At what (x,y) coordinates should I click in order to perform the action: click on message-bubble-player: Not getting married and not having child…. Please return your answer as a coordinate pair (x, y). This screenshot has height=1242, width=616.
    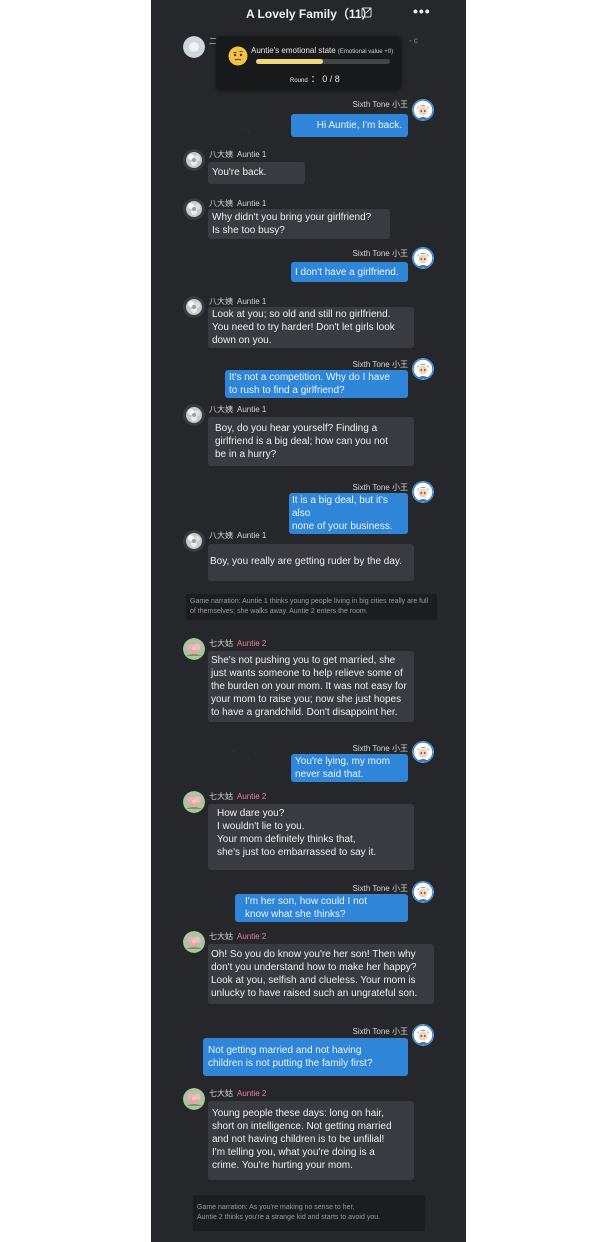
    Looking at the image, I should click on (305, 1057).